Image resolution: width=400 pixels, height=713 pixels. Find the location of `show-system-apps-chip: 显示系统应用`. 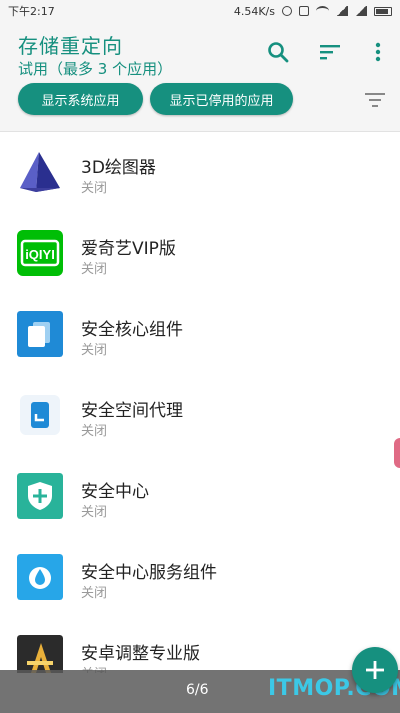

show-system-apps-chip: 显示系统应用 is located at coordinates (80, 99).